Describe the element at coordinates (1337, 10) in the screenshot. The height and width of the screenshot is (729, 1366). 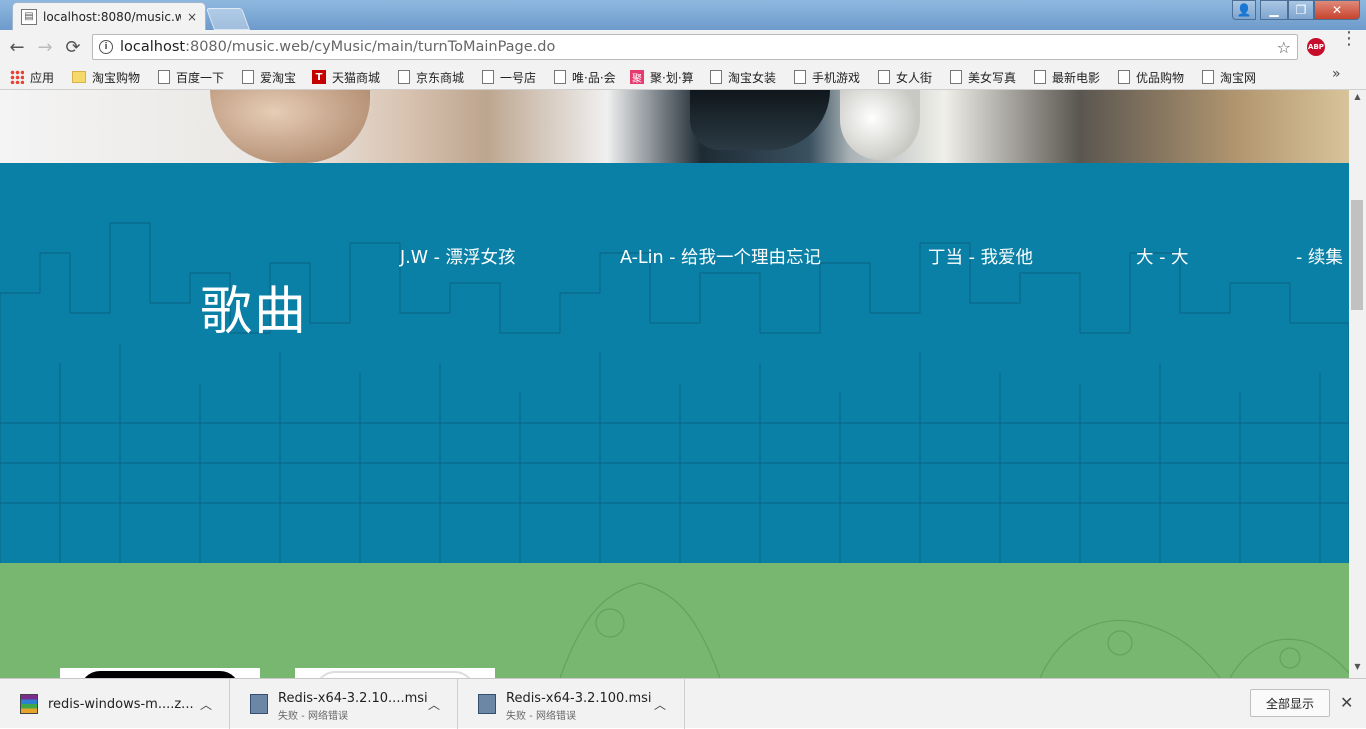
I see `close-window-button: ✕` at that location.